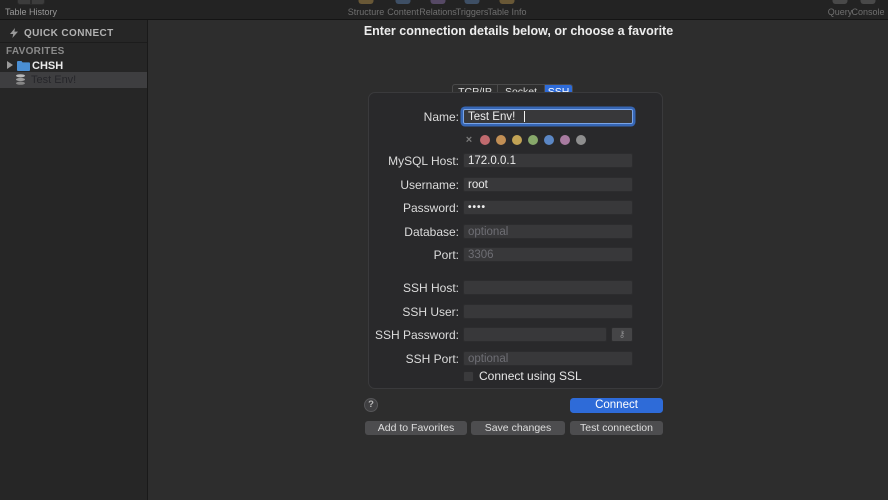  I want to click on favorite-color-picker: ×, so click(527, 140).